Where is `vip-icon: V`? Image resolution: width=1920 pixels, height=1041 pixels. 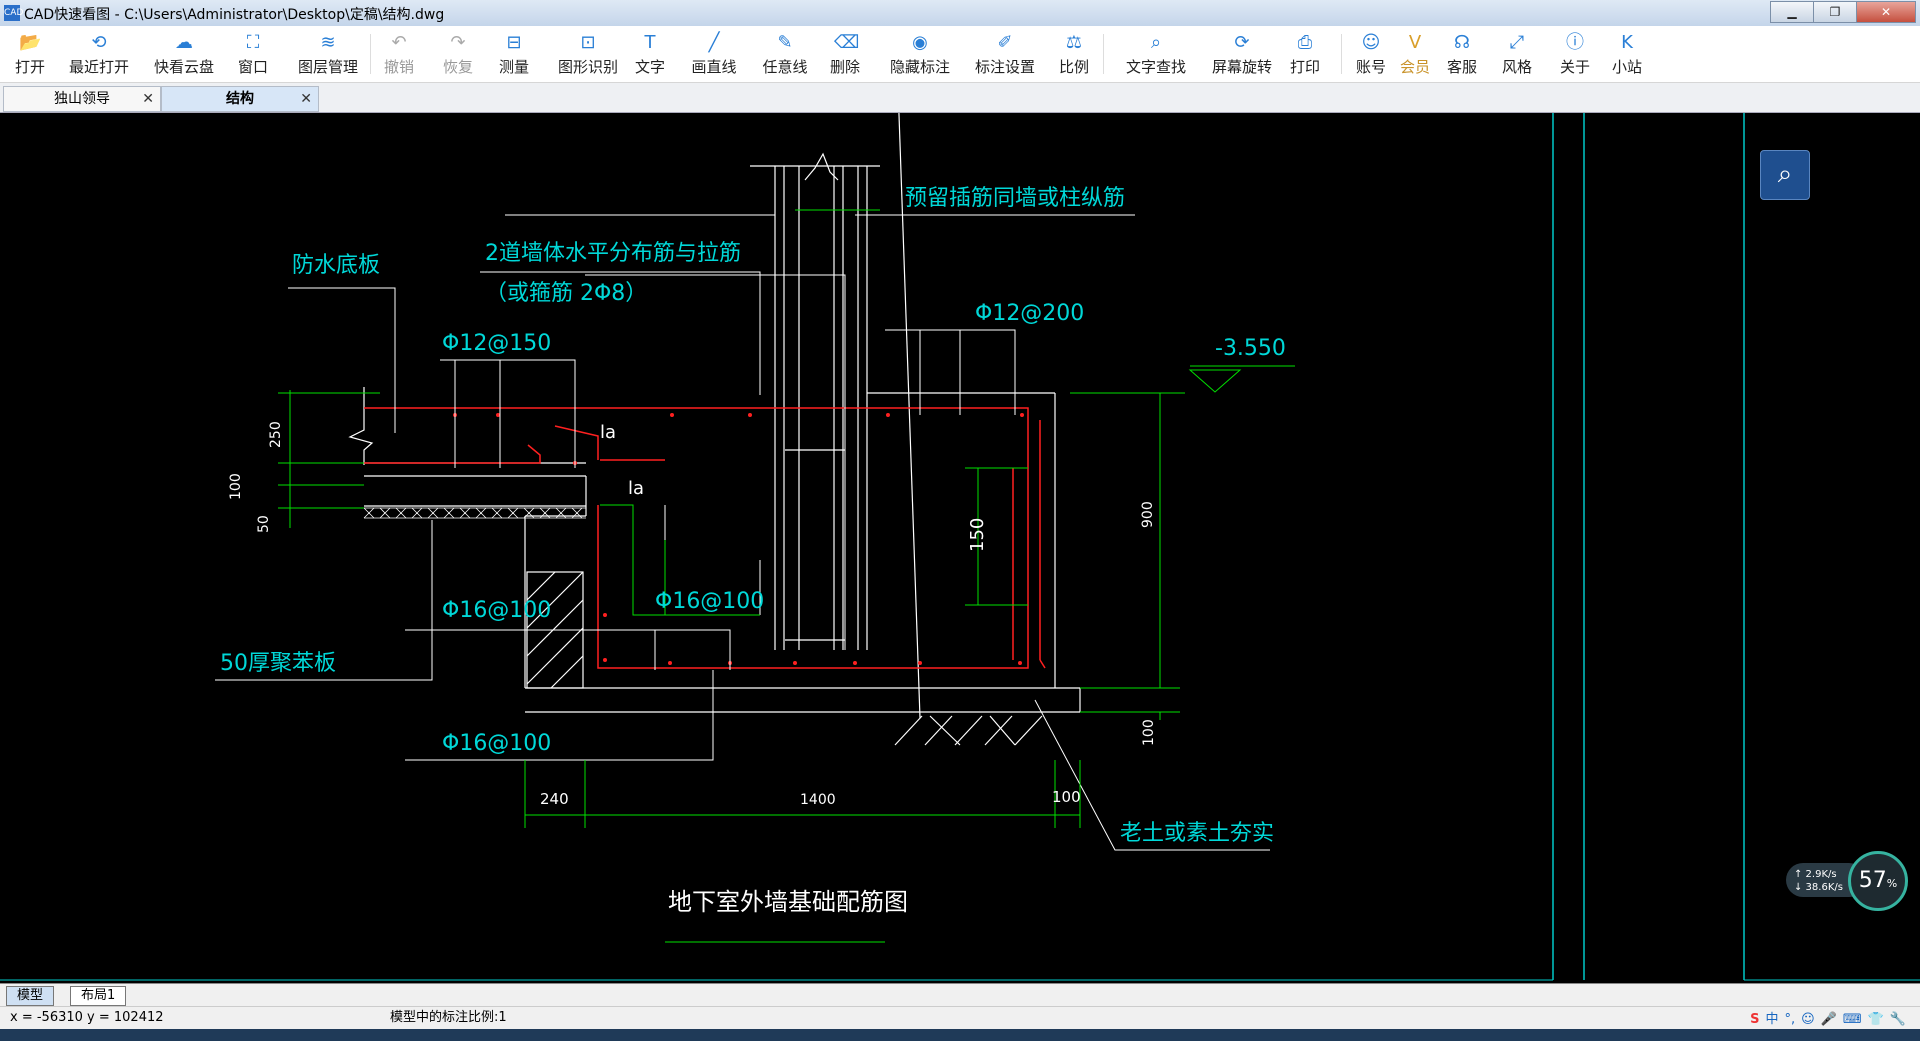
vip-icon: V is located at coordinates (1415, 42).